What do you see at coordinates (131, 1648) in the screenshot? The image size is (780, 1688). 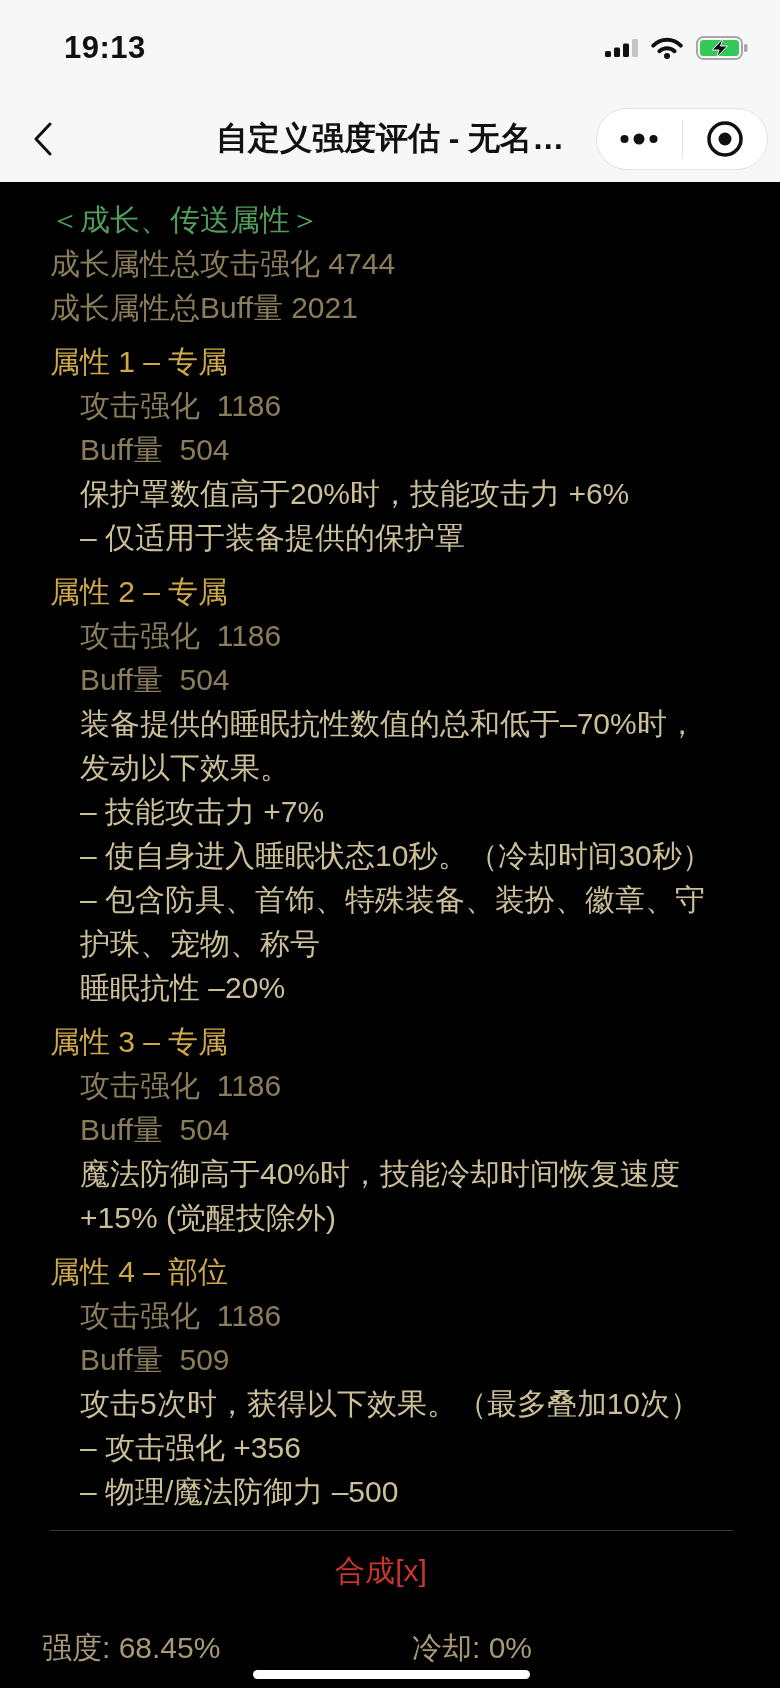 I see `strength-value: 强度: 68.45%` at bounding box center [131, 1648].